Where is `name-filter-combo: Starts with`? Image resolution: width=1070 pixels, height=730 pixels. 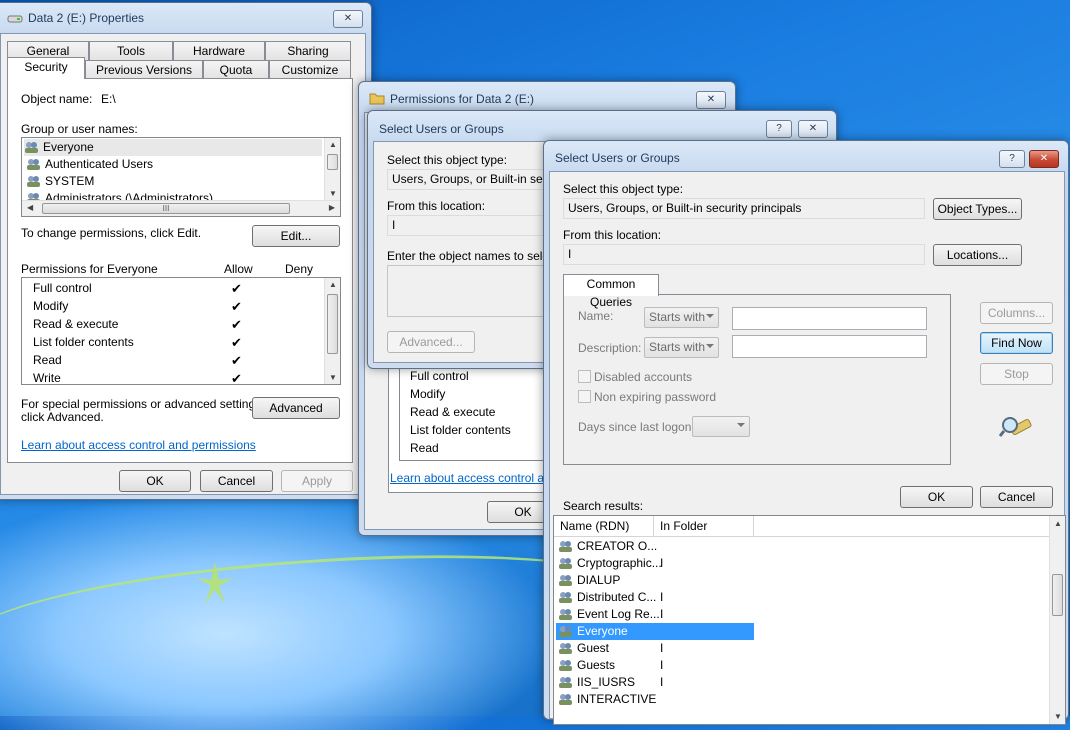 name-filter-combo: Starts with is located at coordinates (681, 317).